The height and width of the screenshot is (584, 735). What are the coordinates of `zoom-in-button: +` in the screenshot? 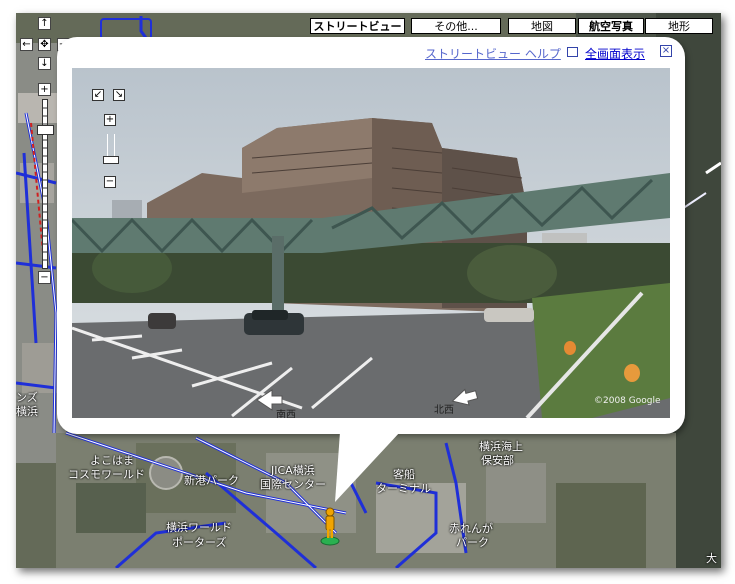 It's located at (44, 89).